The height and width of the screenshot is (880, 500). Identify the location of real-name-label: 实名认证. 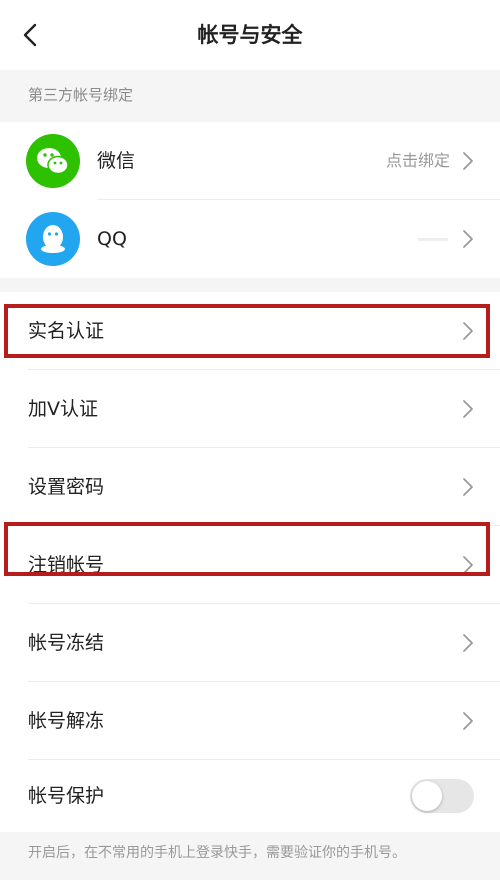
(66, 331).